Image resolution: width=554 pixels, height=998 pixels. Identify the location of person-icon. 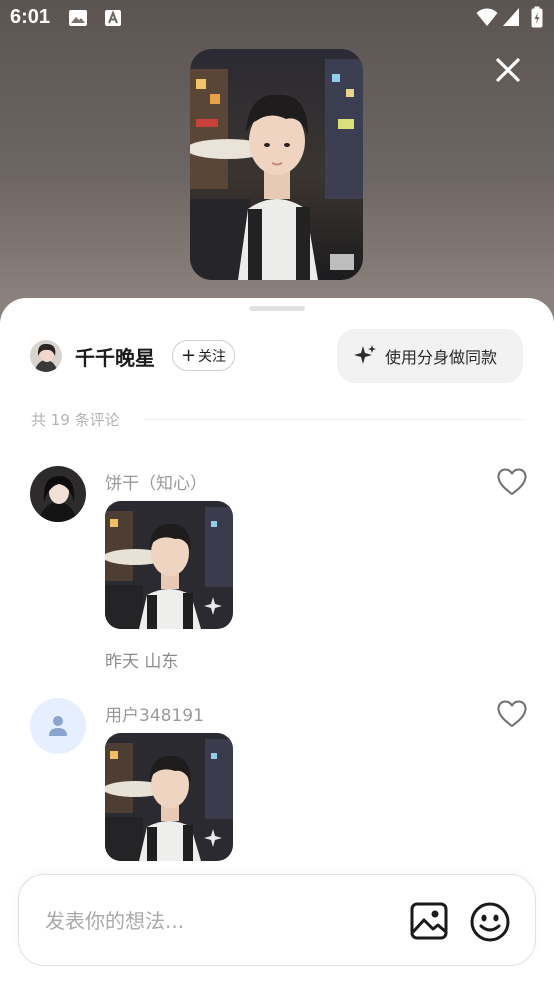
(58, 726).